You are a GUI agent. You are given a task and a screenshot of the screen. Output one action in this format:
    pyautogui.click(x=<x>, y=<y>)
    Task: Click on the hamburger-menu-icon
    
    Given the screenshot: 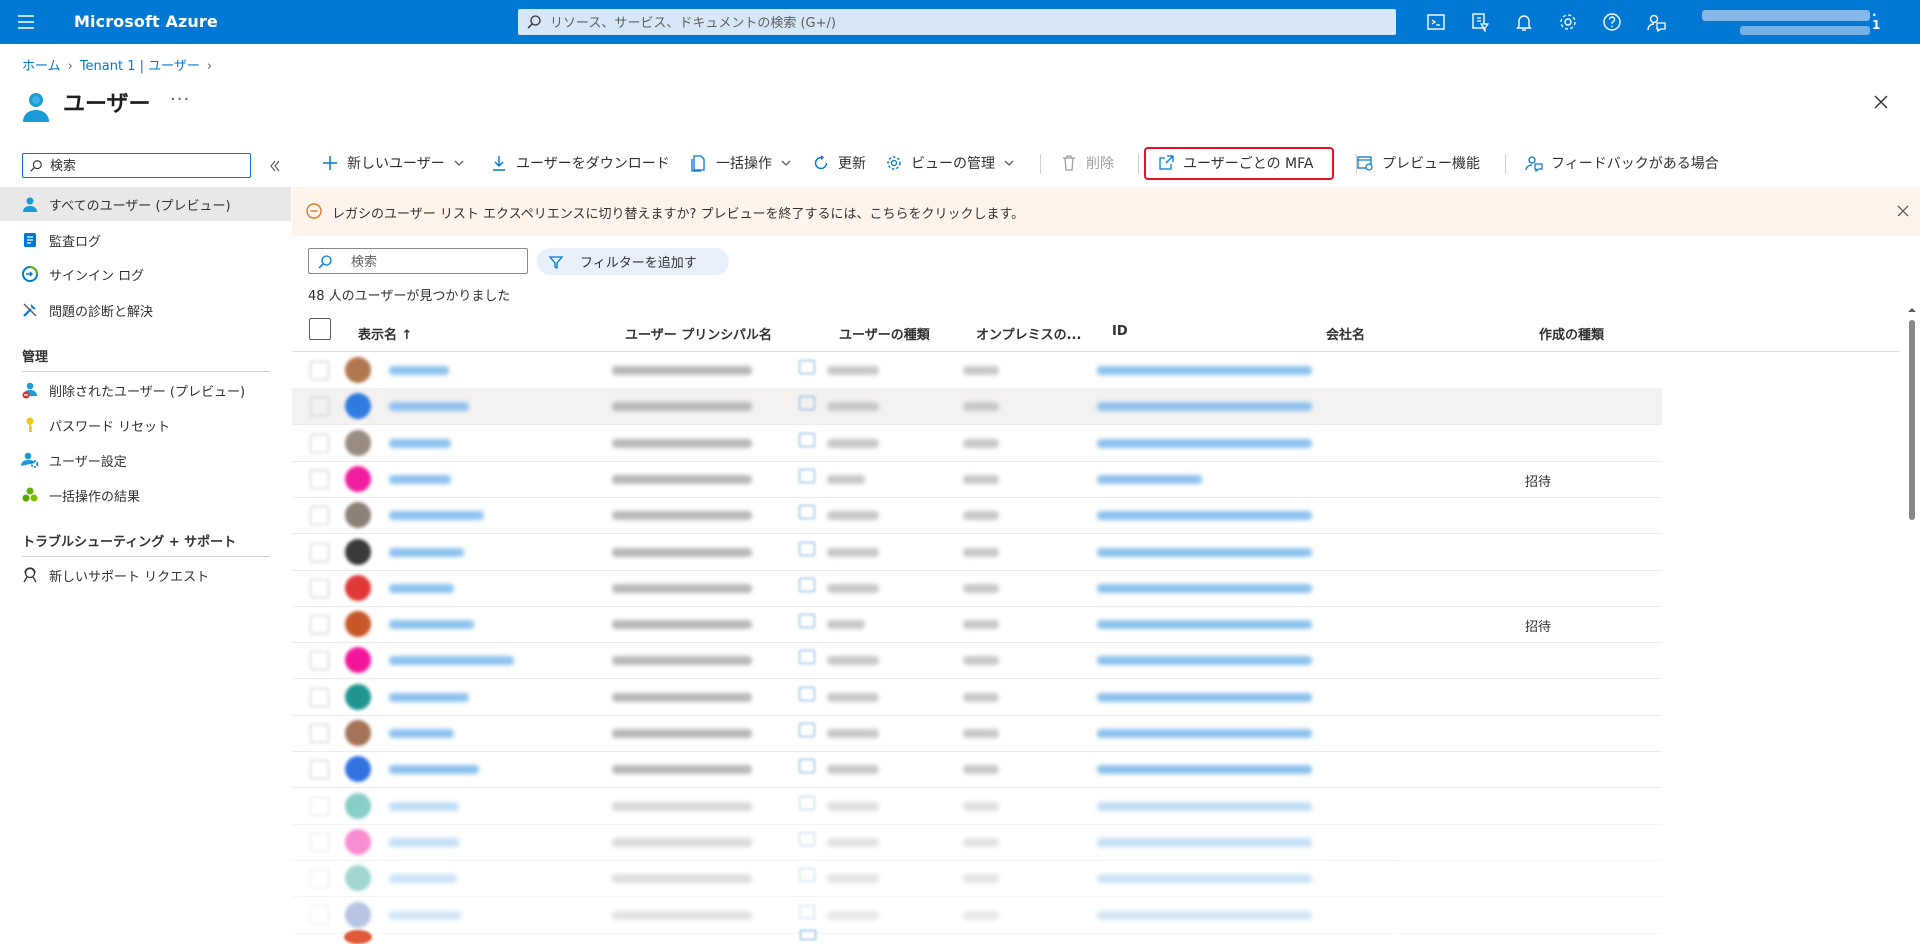 What is the action you would take?
    pyautogui.click(x=27, y=22)
    